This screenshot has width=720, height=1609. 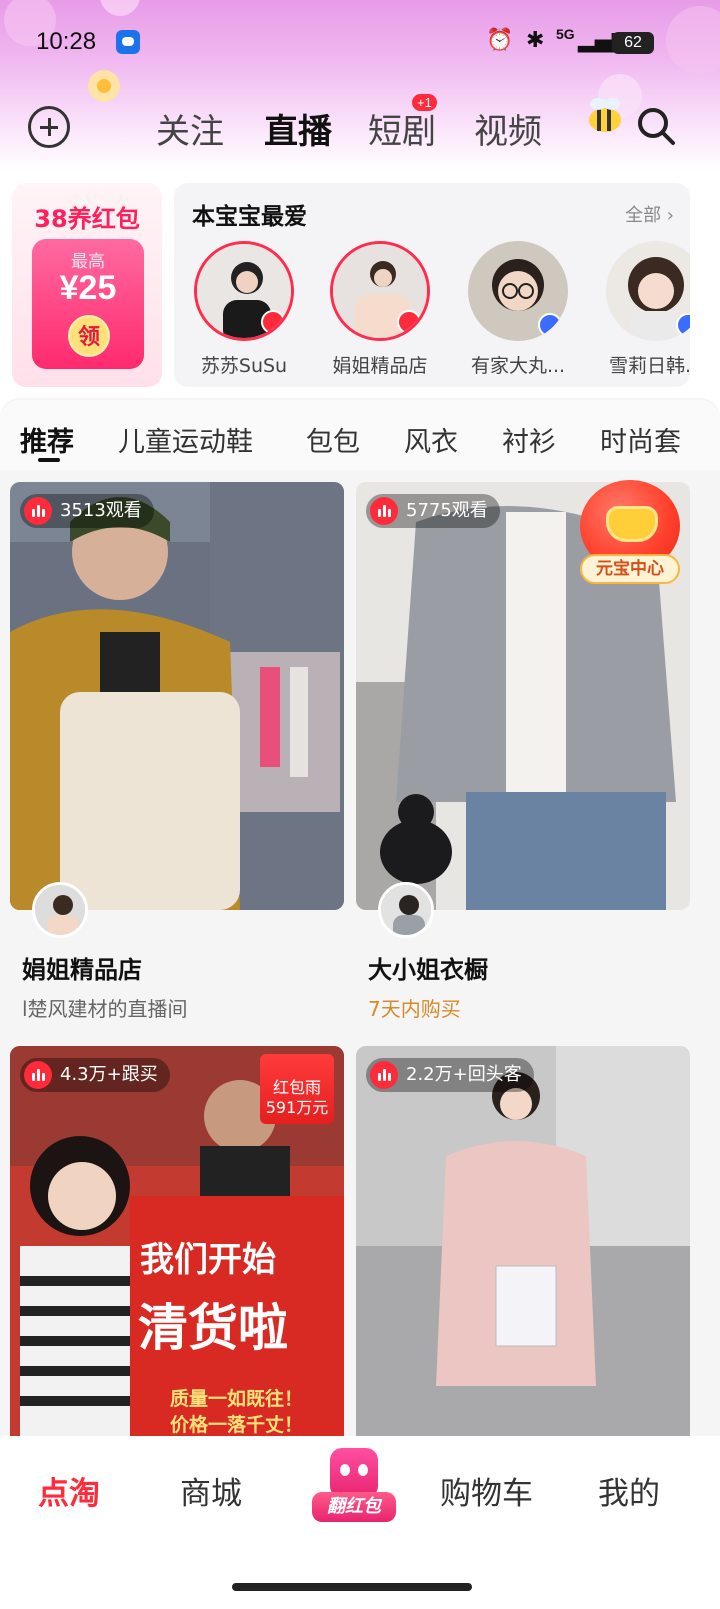 What do you see at coordinates (424, 102) in the screenshot?
I see `new-count-badge: +1` at bounding box center [424, 102].